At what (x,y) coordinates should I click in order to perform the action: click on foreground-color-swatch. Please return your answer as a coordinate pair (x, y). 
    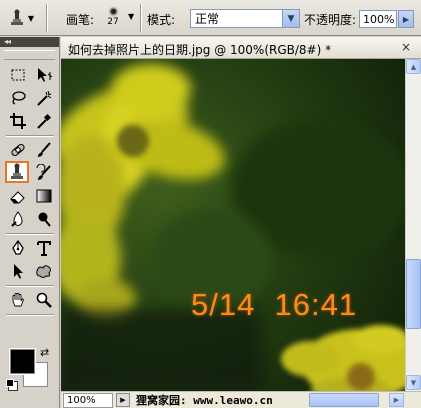
    Looking at the image, I should click on (22, 361).